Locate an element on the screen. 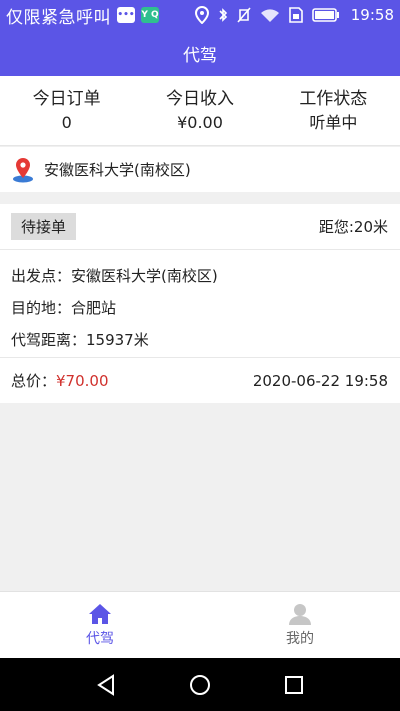 Image resolution: width=400 pixels, height=711 pixels. chat-bubble-icon: ••• is located at coordinates (126, 15).